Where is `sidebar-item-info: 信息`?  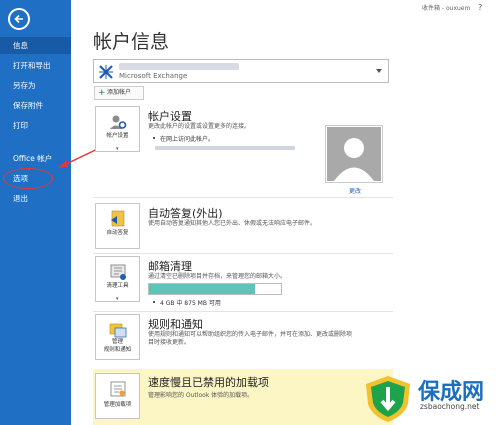 sidebar-item-info: 信息 is located at coordinates (35, 45).